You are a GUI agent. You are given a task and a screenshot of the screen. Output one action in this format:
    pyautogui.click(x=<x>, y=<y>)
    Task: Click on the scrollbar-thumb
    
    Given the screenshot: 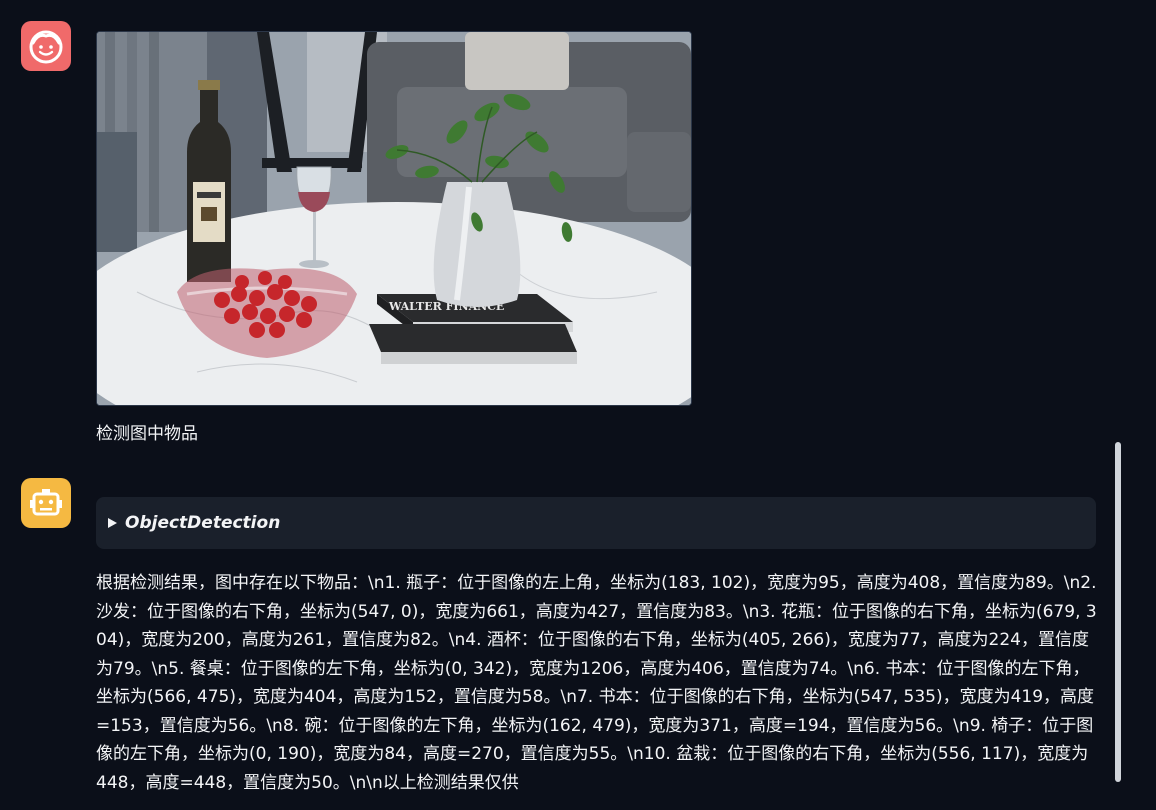 What is the action you would take?
    pyautogui.click(x=1118, y=612)
    